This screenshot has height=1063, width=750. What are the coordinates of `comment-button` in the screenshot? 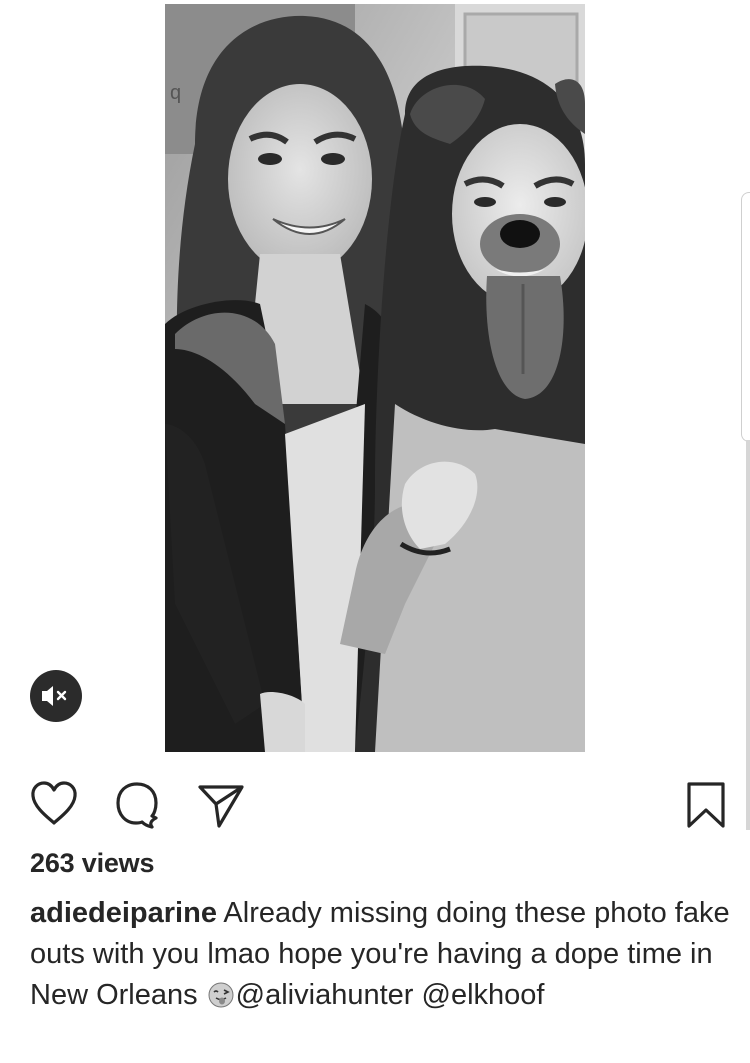 It's located at (138, 804).